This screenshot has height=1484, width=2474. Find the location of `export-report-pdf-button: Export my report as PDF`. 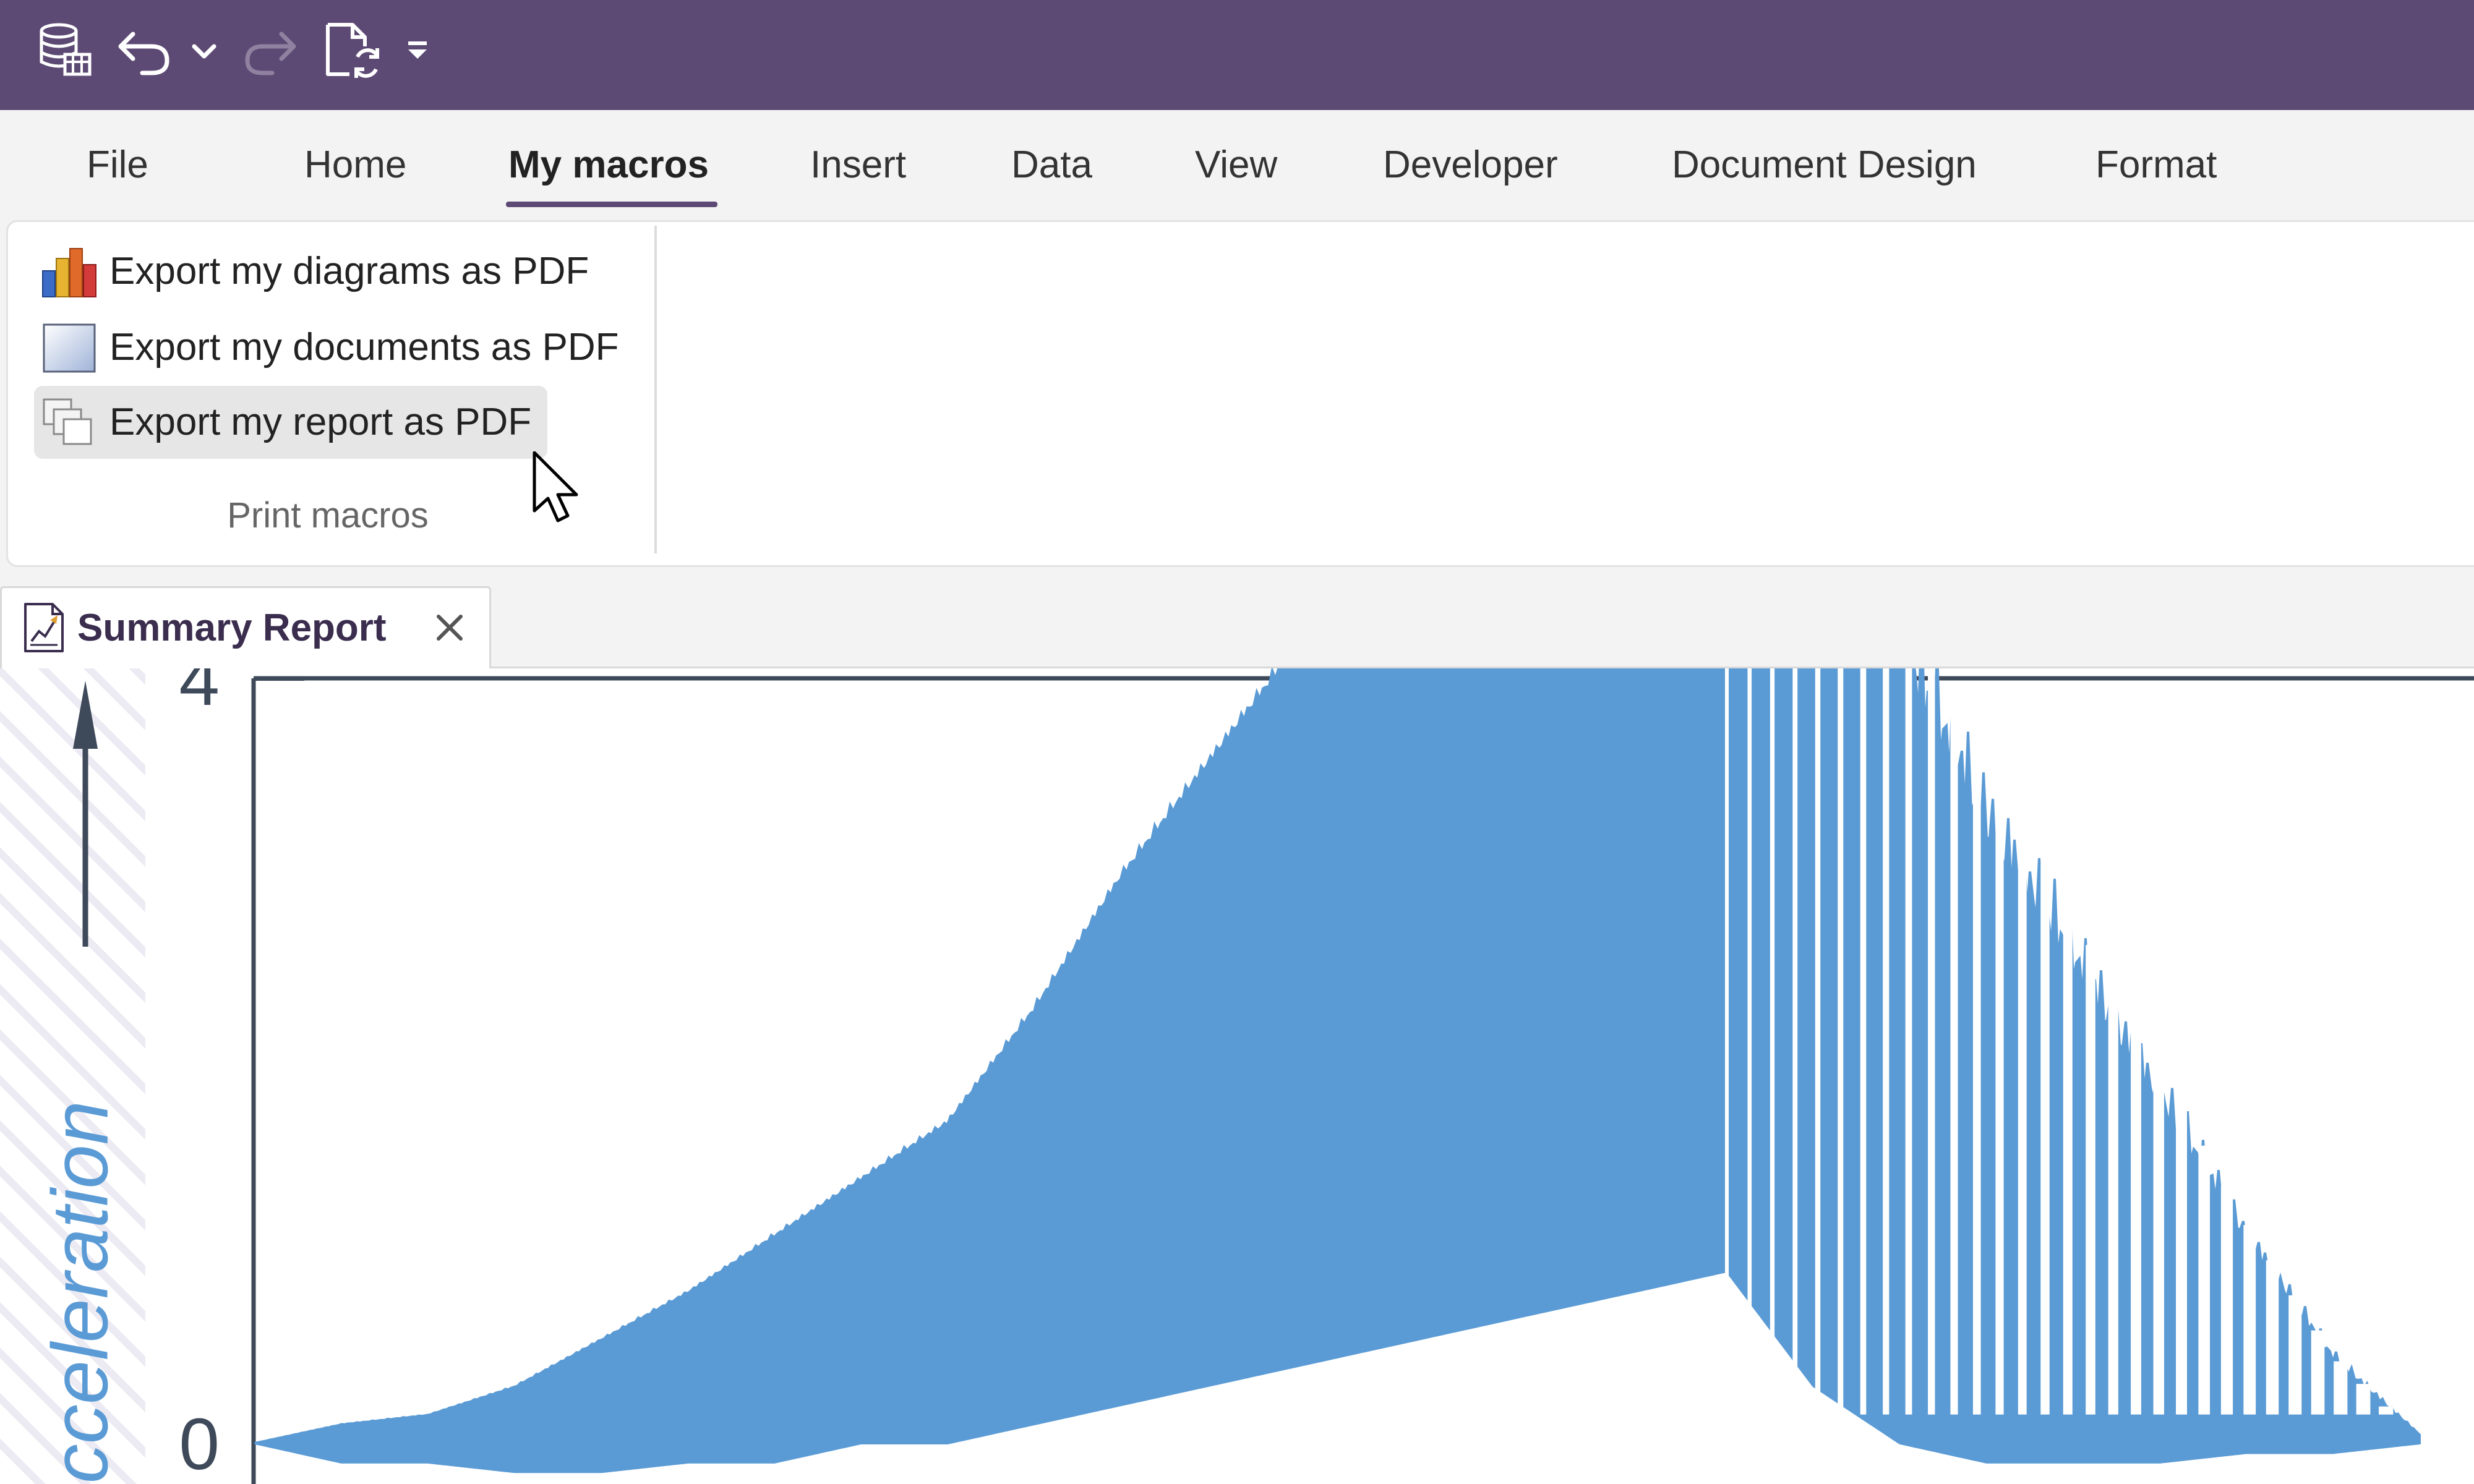

export-report-pdf-button: Export my report as PDF is located at coordinates (290, 422).